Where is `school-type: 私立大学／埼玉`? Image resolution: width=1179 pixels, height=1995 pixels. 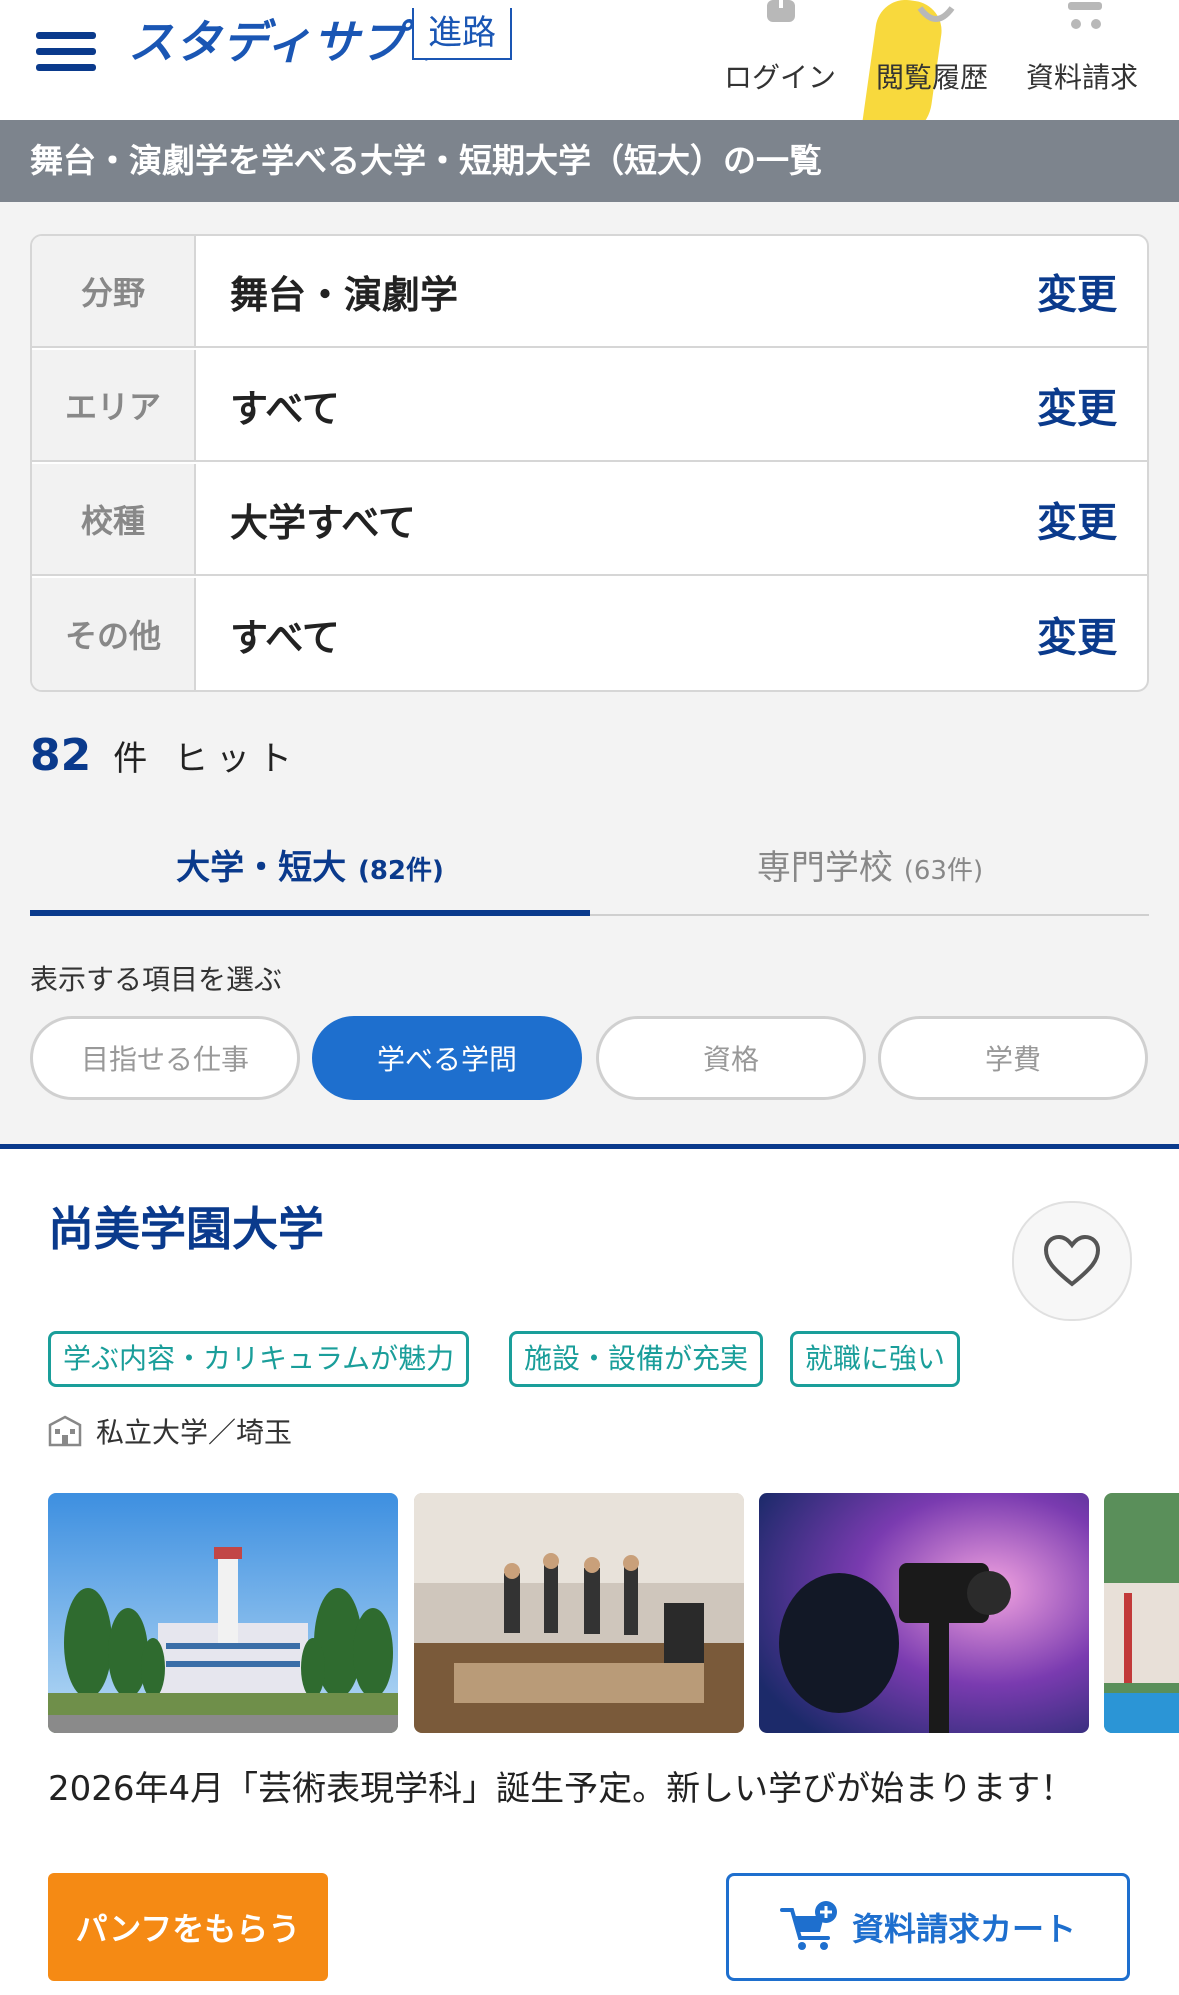
school-type: 私立大学／埼玉 is located at coordinates (170, 1431).